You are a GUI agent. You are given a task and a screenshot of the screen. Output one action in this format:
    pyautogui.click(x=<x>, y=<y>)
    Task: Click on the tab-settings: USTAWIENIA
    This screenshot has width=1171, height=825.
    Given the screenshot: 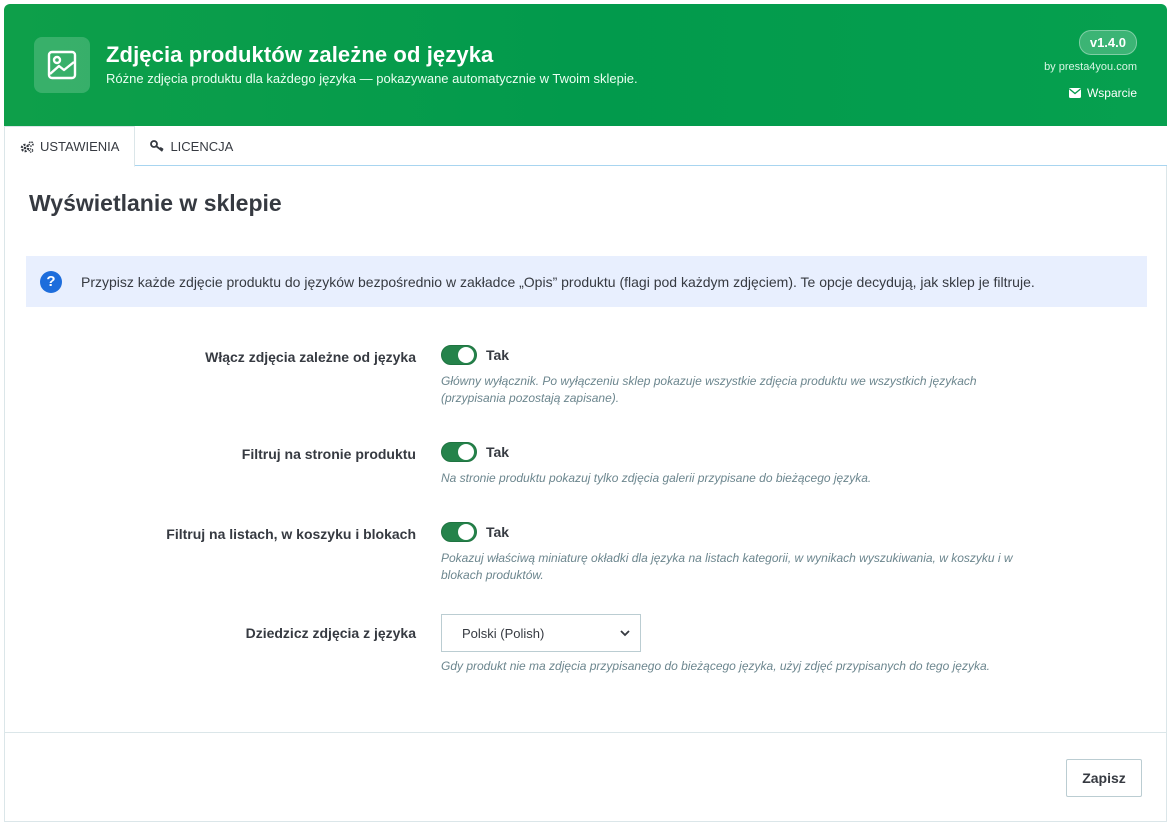 What is the action you would take?
    pyautogui.click(x=70, y=146)
    